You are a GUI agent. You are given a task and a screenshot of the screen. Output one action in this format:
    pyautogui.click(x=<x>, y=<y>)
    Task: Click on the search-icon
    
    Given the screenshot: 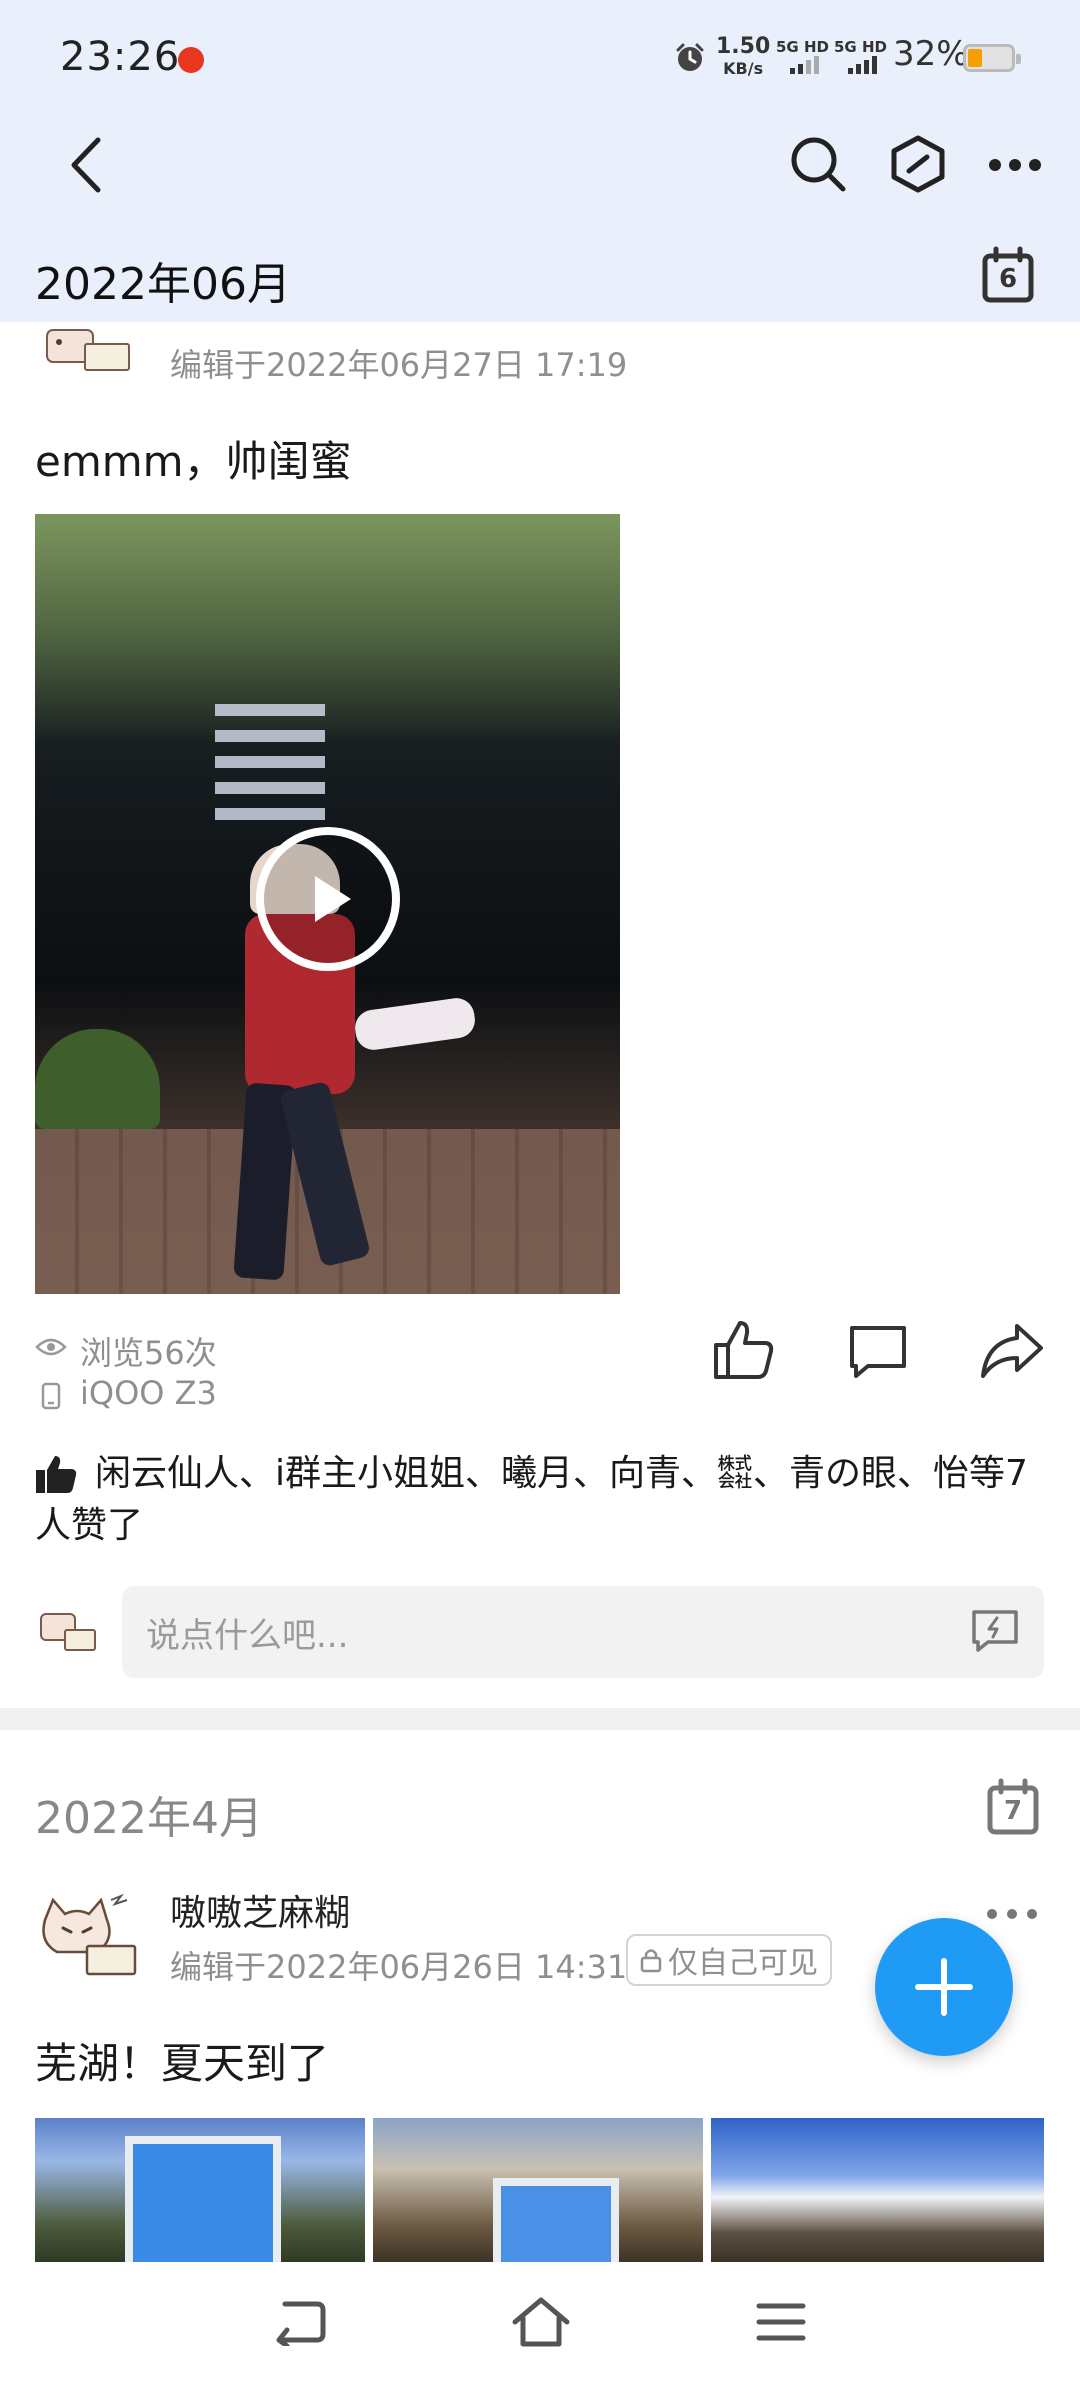 What is the action you would take?
    pyautogui.click(x=818, y=164)
    